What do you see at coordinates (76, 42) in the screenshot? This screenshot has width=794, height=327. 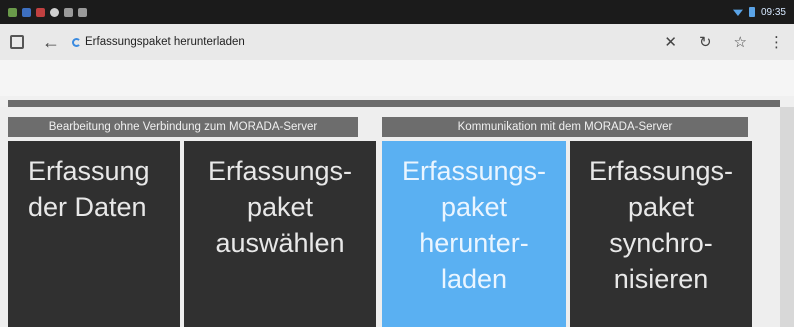 I see `loading-icon` at bounding box center [76, 42].